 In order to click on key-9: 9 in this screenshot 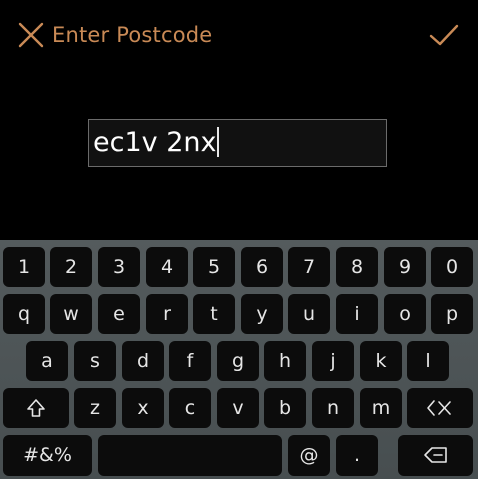, I will do `click(405, 267)`.